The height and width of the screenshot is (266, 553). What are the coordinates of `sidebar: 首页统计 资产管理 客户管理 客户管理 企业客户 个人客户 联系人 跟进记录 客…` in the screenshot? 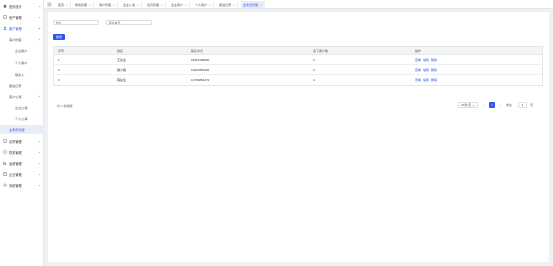 It's located at (22, 133).